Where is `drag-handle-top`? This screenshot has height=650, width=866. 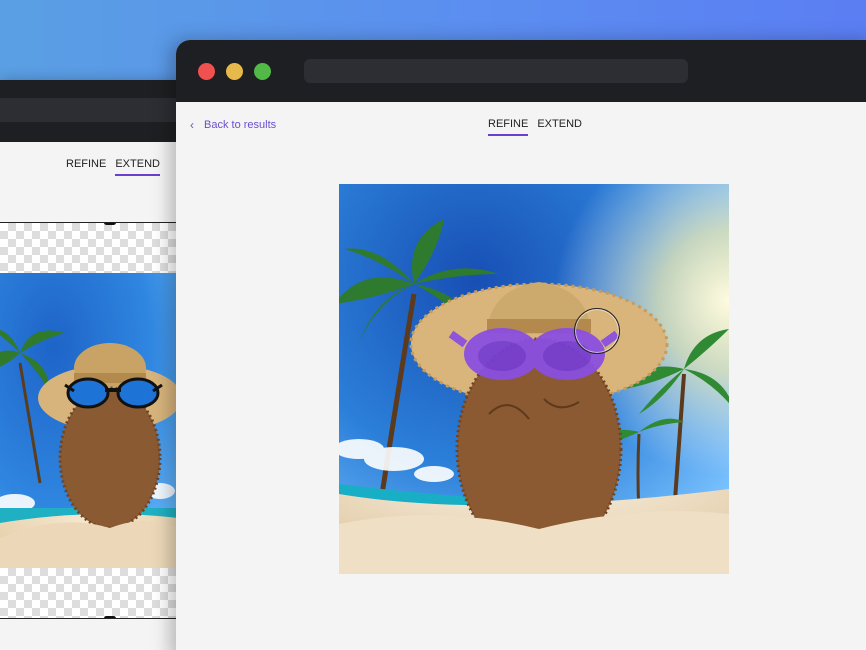 drag-handle-top is located at coordinates (110, 224).